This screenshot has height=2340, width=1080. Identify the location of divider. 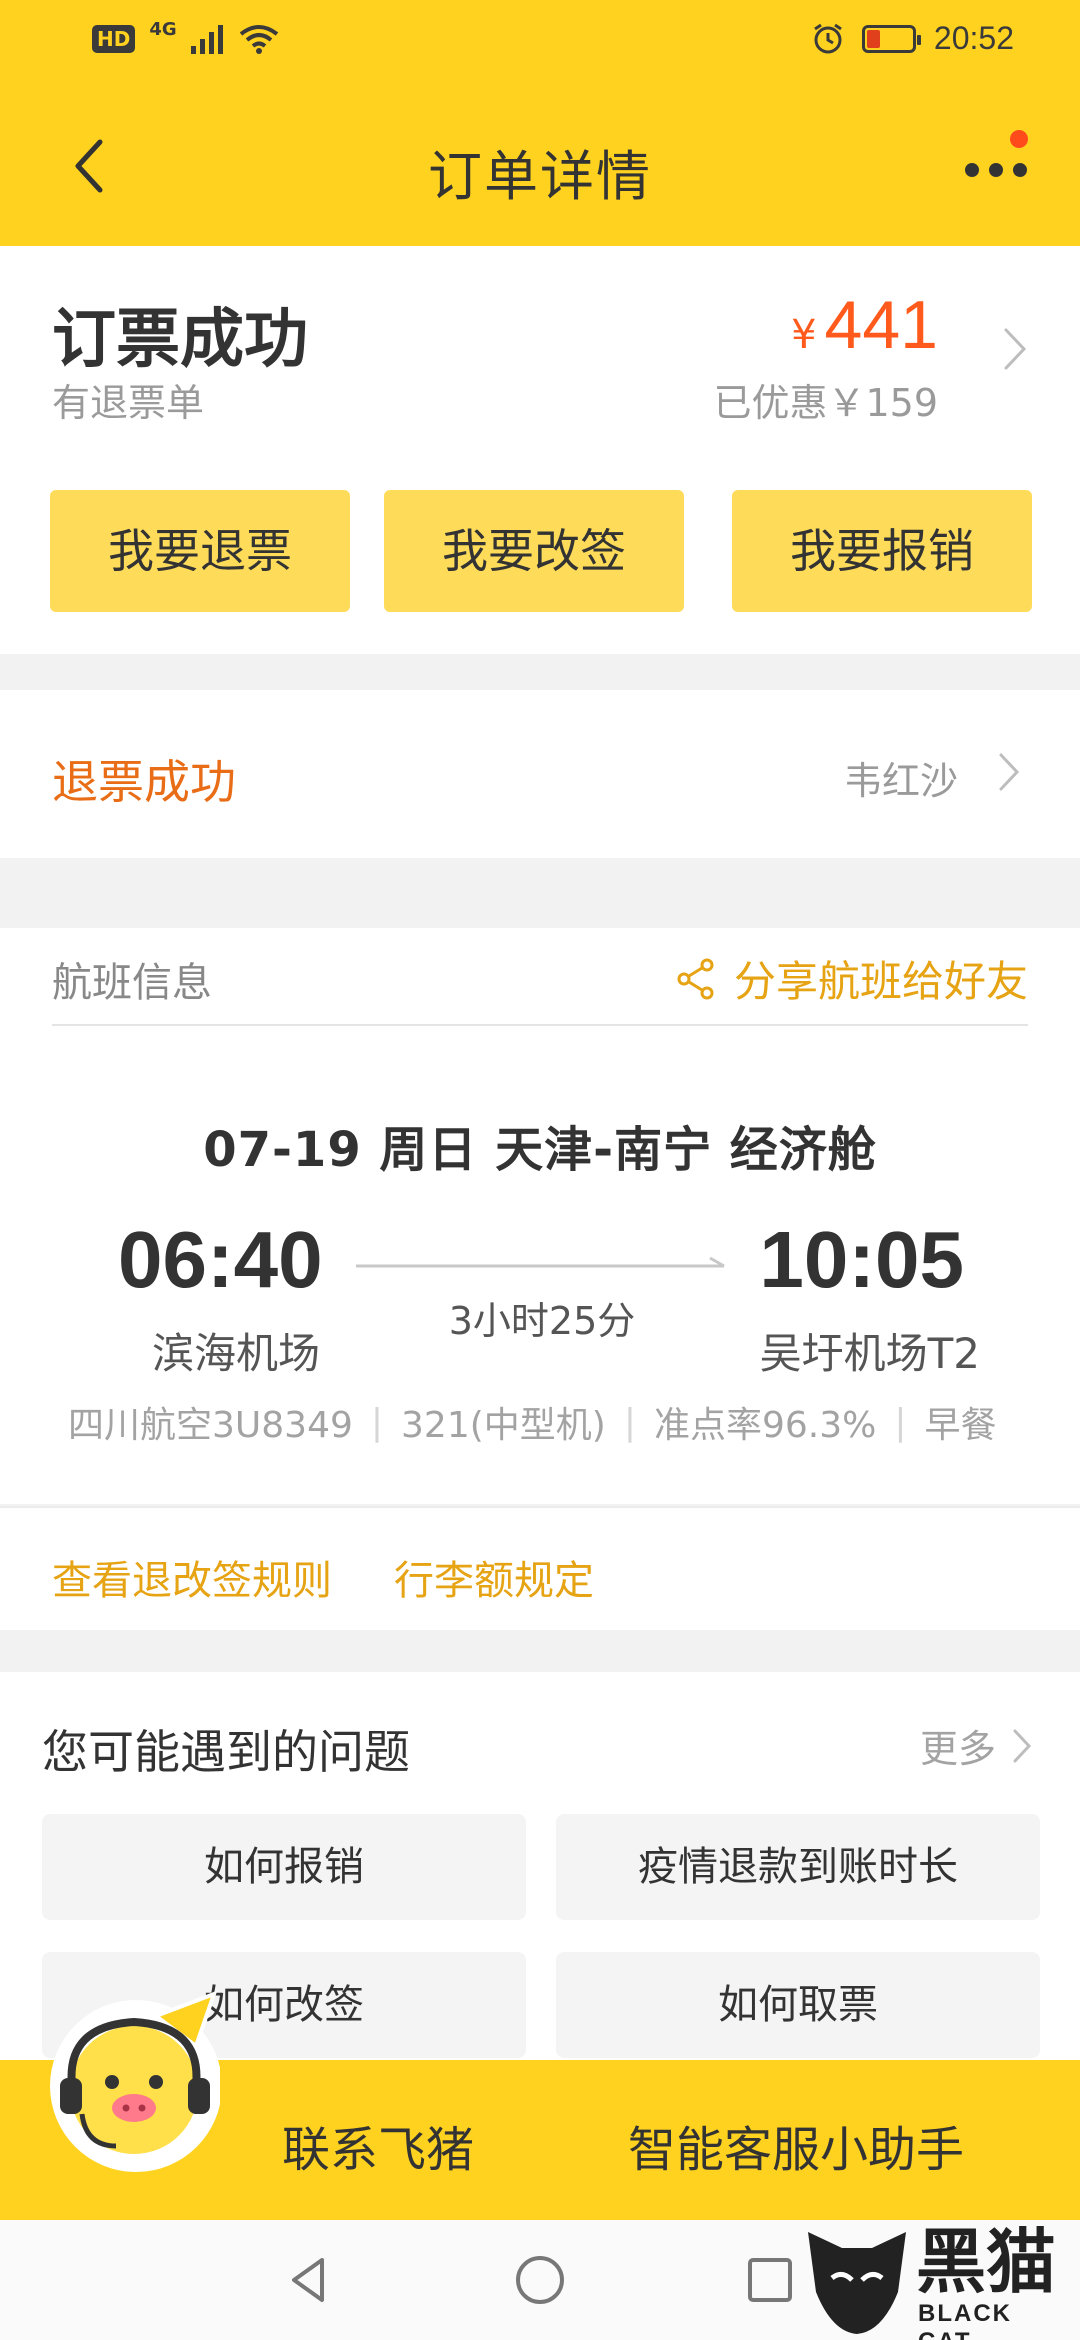
(540, 1025).